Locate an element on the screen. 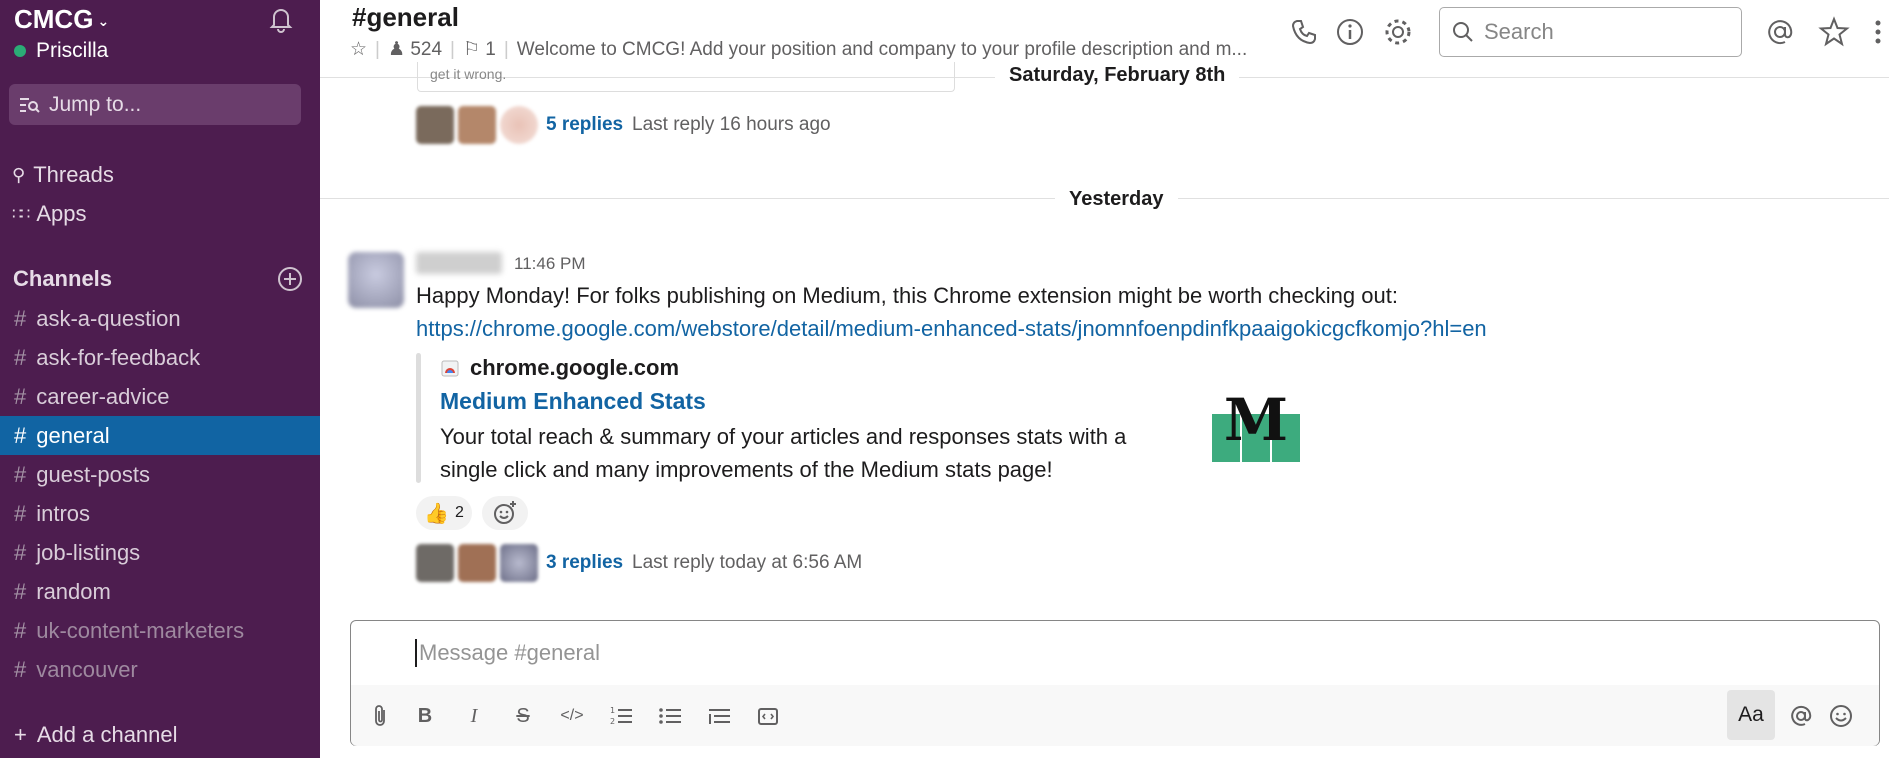 The width and height of the screenshot is (1889, 758). sidebar-item-channel: # guest-posts is located at coordinates (160, 474).